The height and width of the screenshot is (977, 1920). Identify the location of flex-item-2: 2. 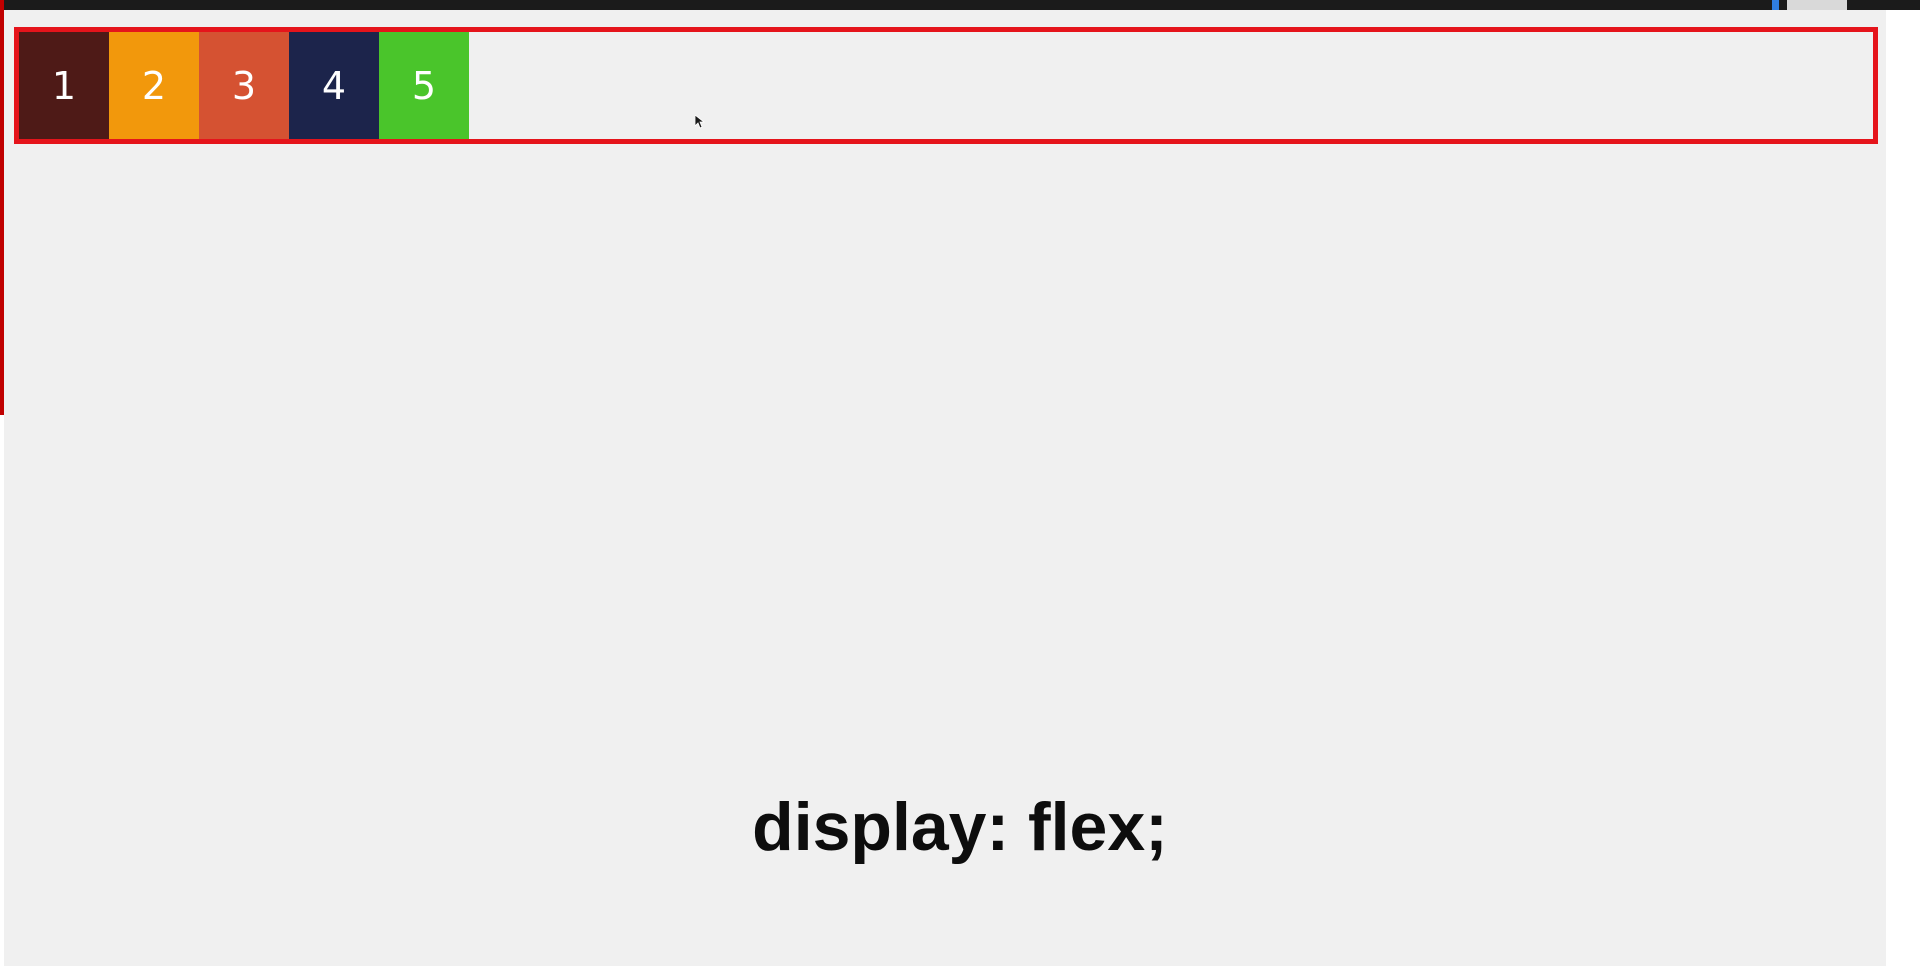
(154, 85).